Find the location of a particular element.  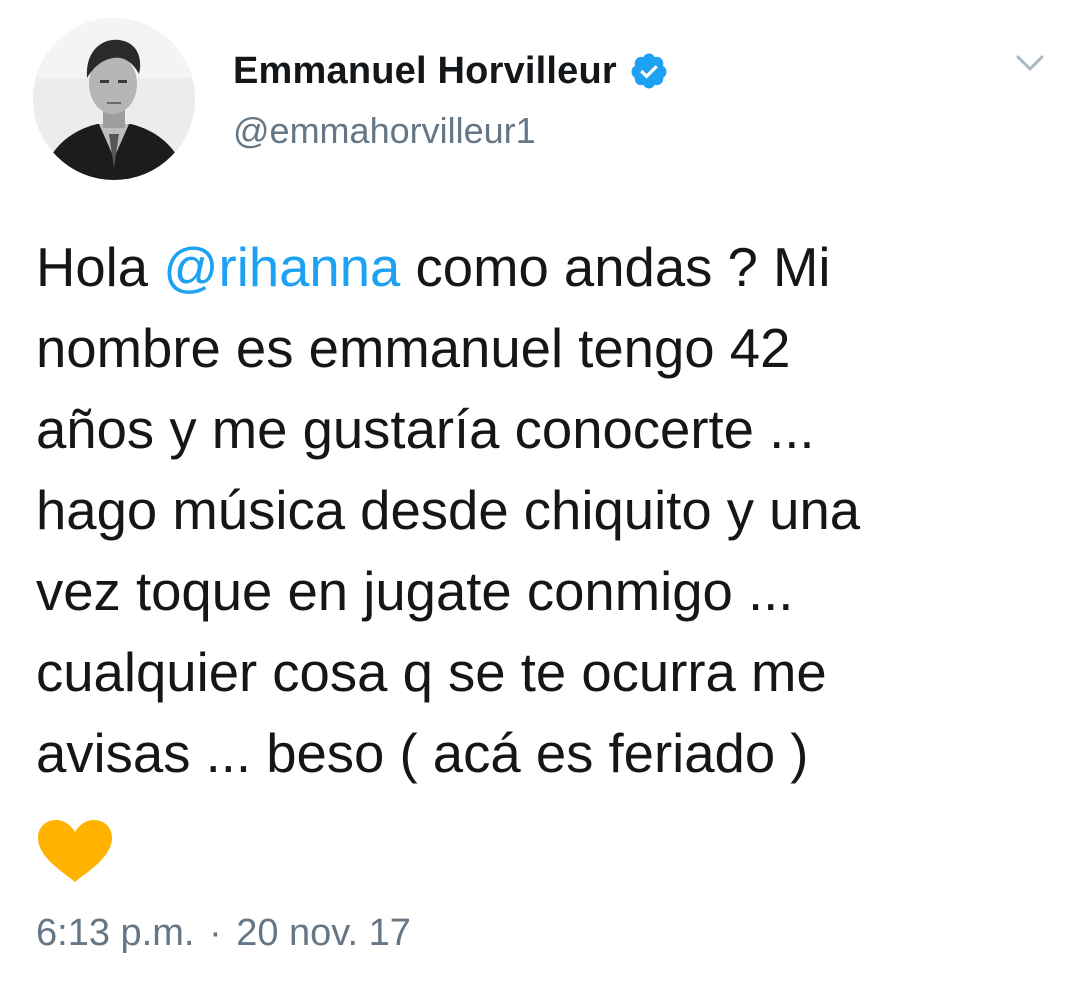

tweet-line: cualquier cosa q se te ocurra me is located at coordinates (431, 672).